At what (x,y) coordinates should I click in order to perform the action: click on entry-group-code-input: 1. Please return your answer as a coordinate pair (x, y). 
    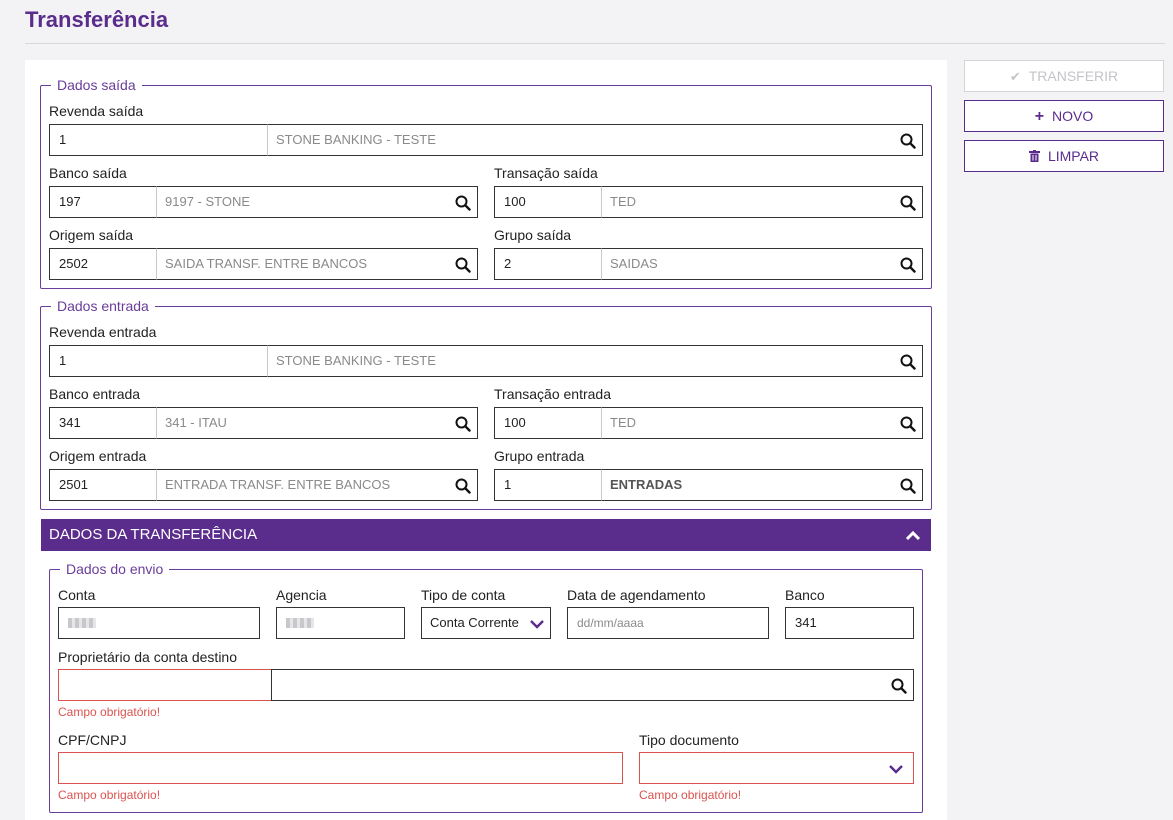
    Looking at the image, I should click on (548, 485).